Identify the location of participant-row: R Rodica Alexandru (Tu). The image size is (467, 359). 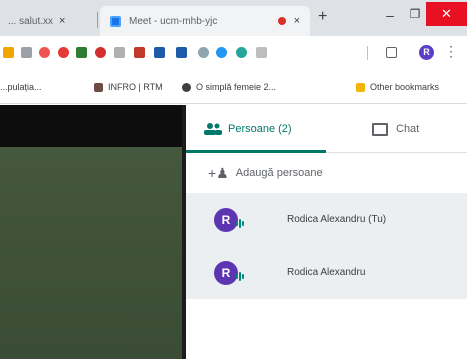
(326, 219).